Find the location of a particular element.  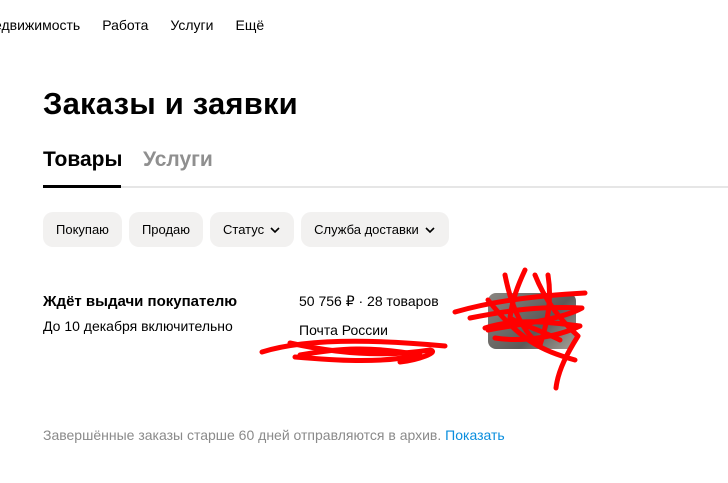

order-product-thumbnail is located at coordinates (532, 321).